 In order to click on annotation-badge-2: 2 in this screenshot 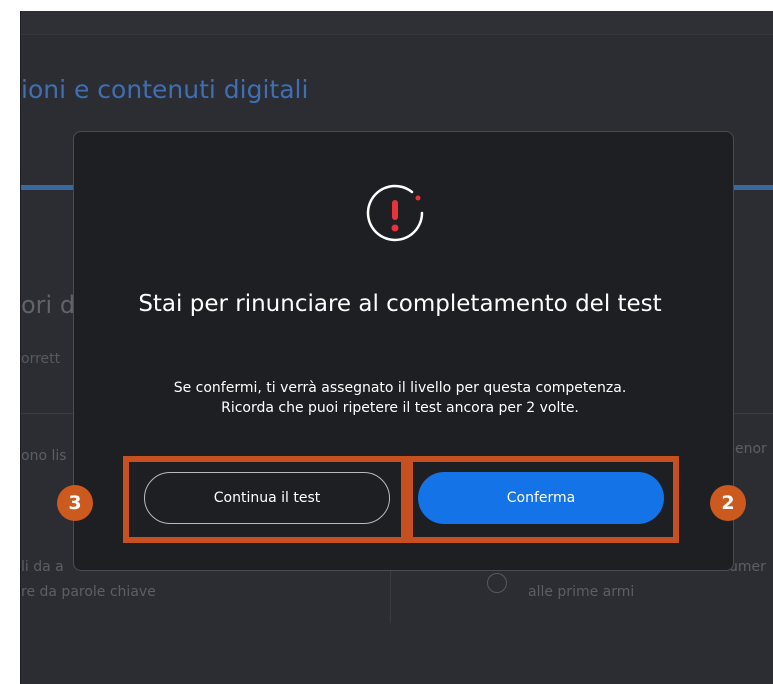, I will do `click(728, 503)`.